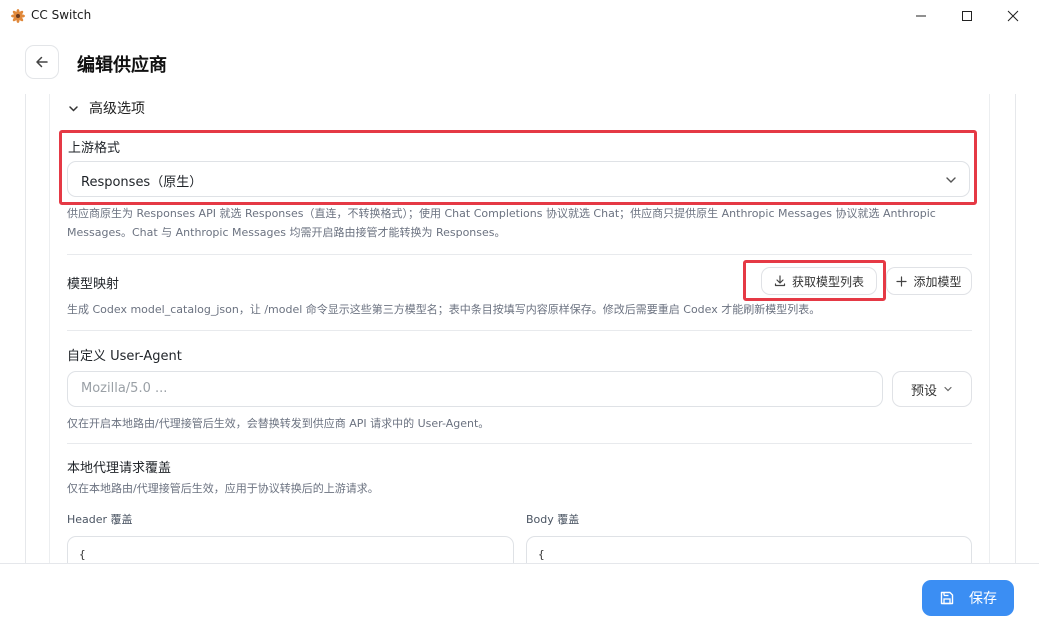  What do you see at coordinates (61, 15) in the screenshot?
I see `window-title: CC Switch` at bounding box center [61, 15].